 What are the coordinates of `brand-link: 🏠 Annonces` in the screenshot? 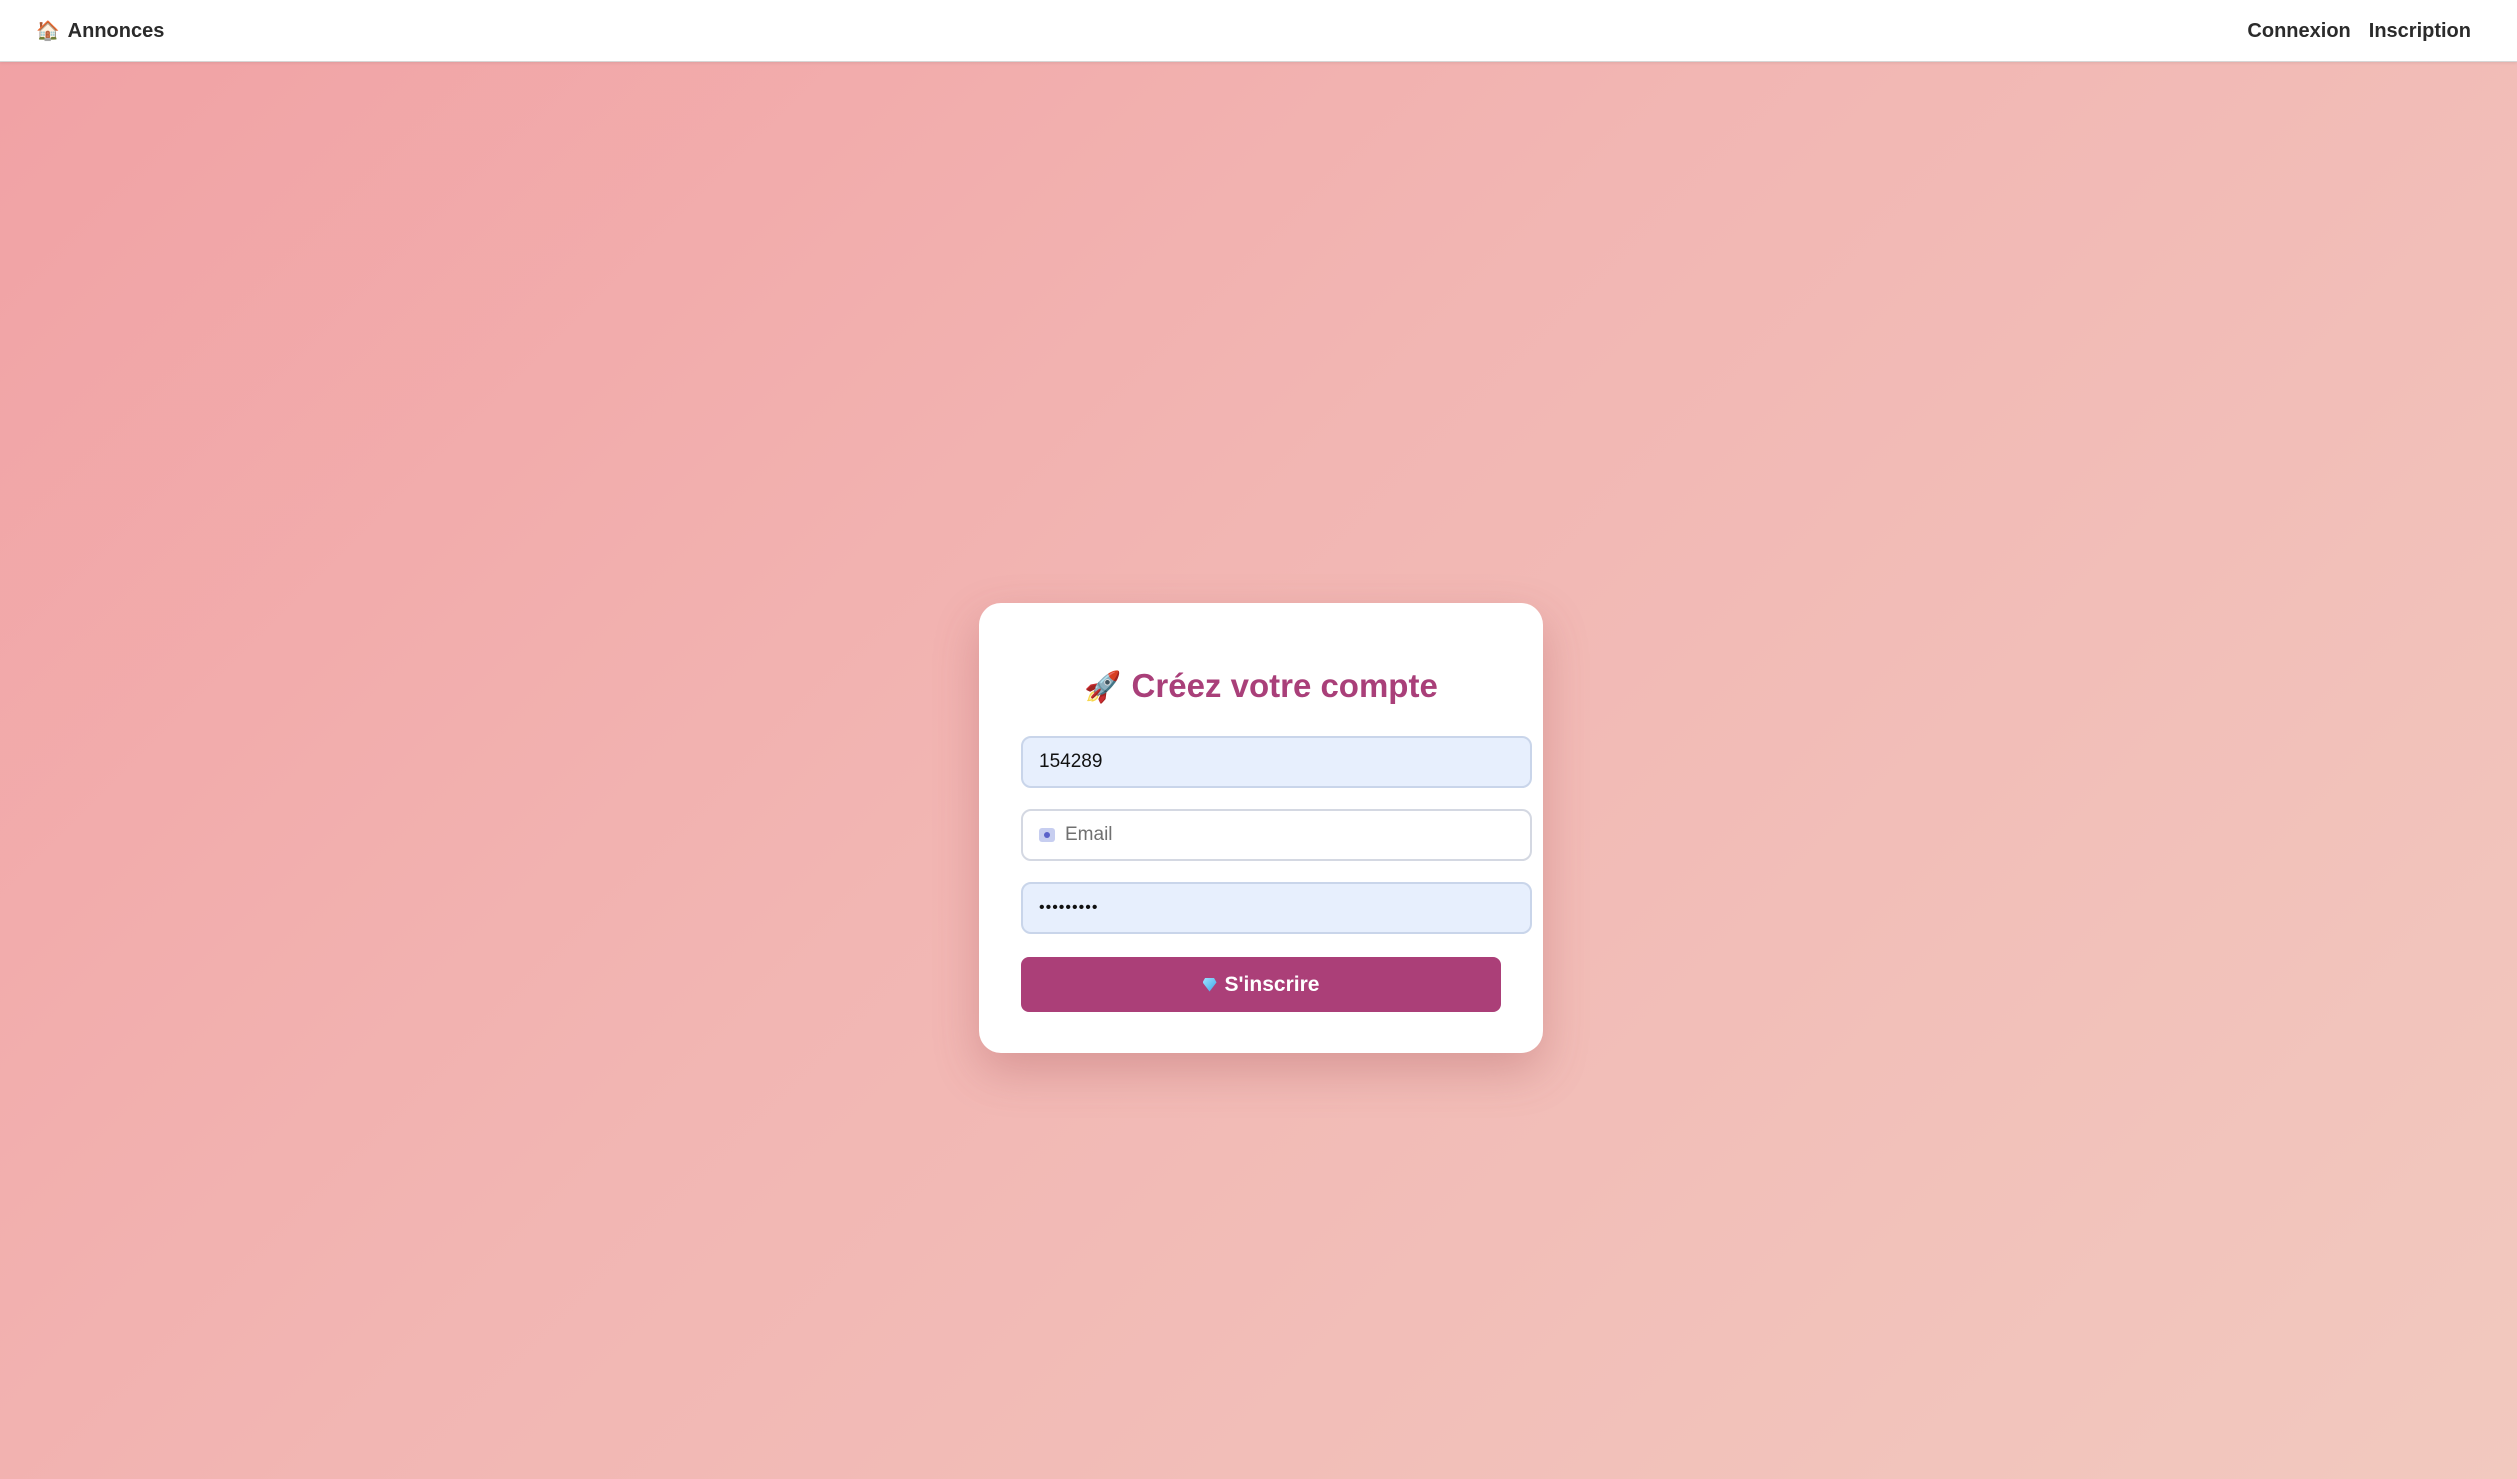 It's located at (100, 31).